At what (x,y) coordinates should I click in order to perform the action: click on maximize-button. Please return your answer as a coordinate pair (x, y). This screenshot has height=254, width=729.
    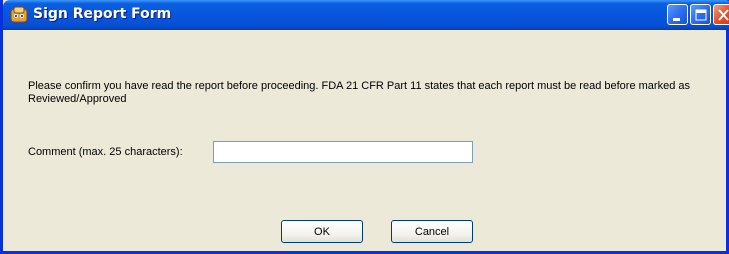
    Looking at the image, I should click on (700, 14).